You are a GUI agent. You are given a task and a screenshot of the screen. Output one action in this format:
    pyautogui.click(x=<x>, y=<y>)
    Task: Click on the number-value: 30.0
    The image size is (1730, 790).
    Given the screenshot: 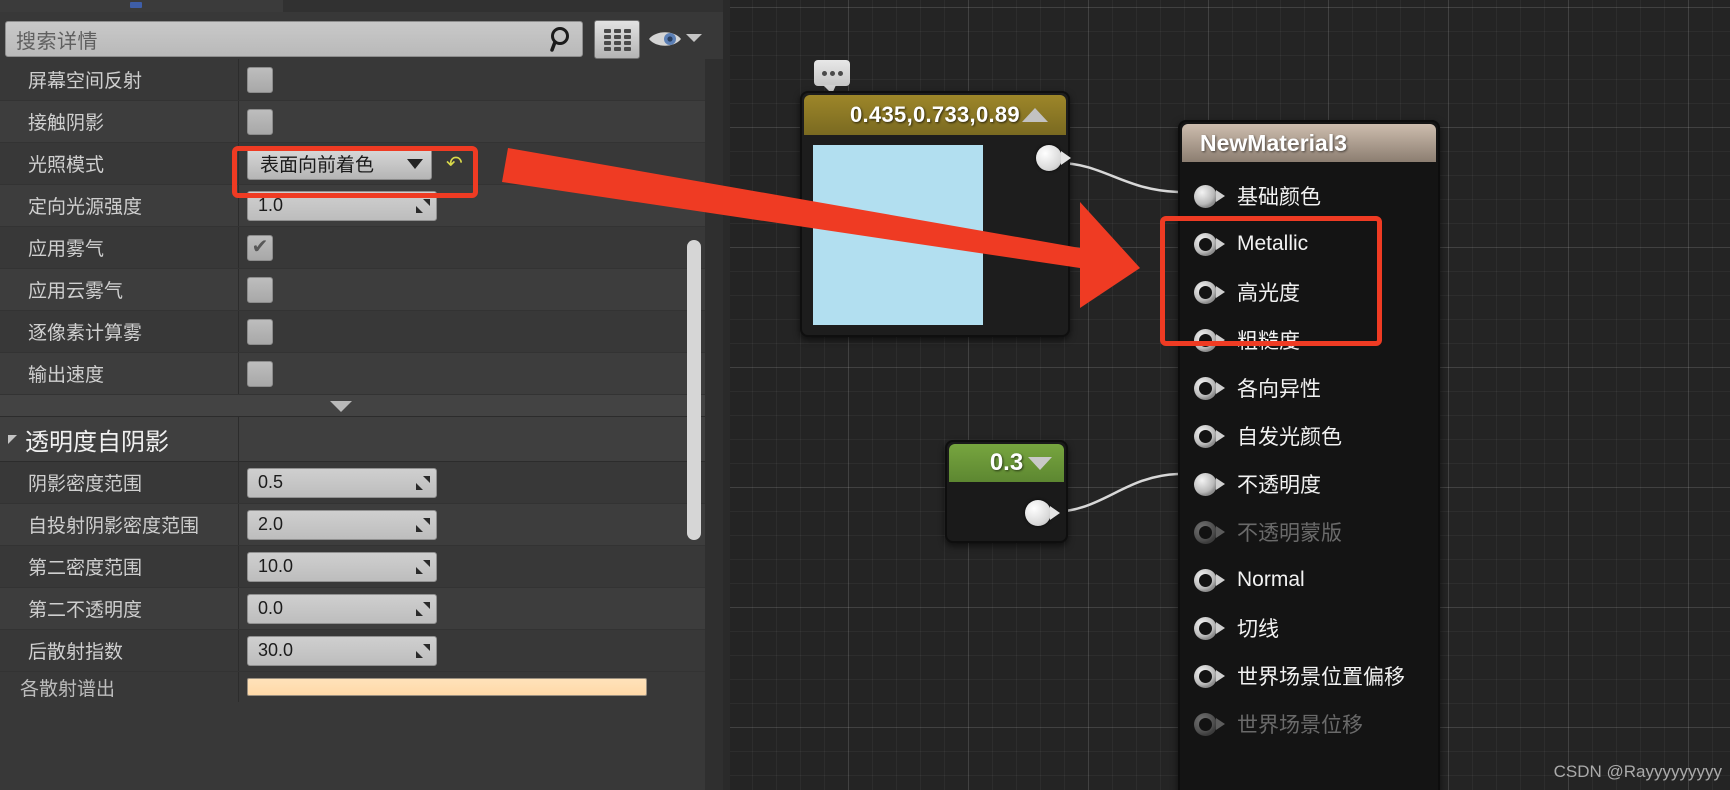 What is the action you would take?
    pyautogui.click(x=276, y=650)
    